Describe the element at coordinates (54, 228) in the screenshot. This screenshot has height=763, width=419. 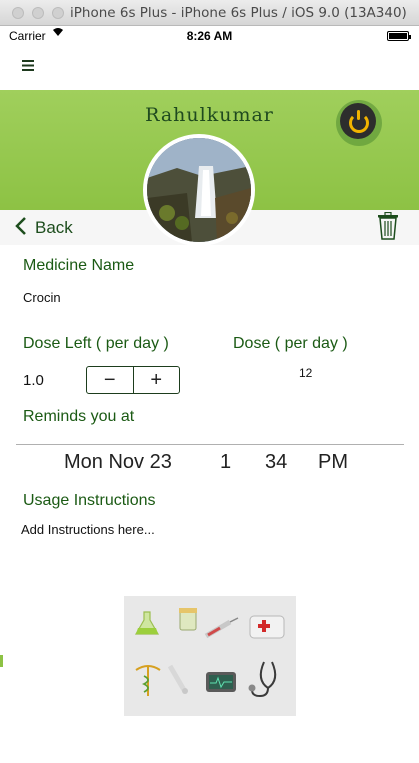
I see `back-button: Back` at that location.